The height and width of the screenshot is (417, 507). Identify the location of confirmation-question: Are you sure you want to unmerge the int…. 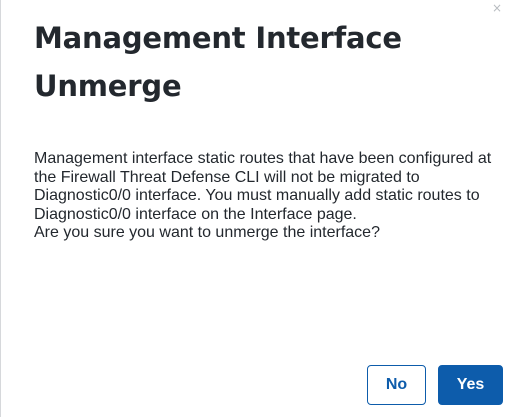
(207, 232).